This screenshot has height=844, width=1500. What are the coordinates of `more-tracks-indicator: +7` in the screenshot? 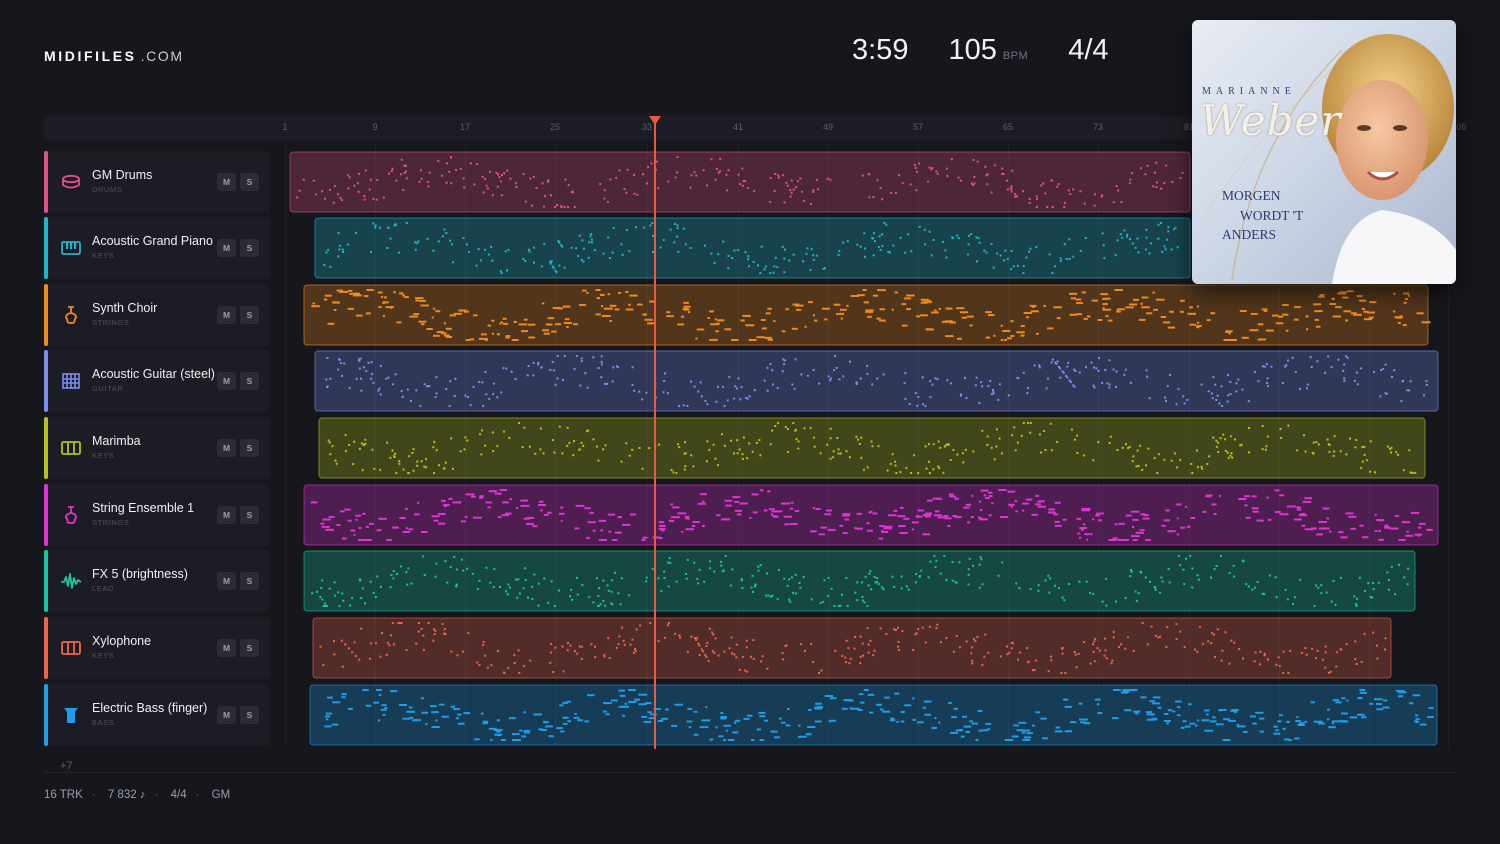 It's located at (66, 766).